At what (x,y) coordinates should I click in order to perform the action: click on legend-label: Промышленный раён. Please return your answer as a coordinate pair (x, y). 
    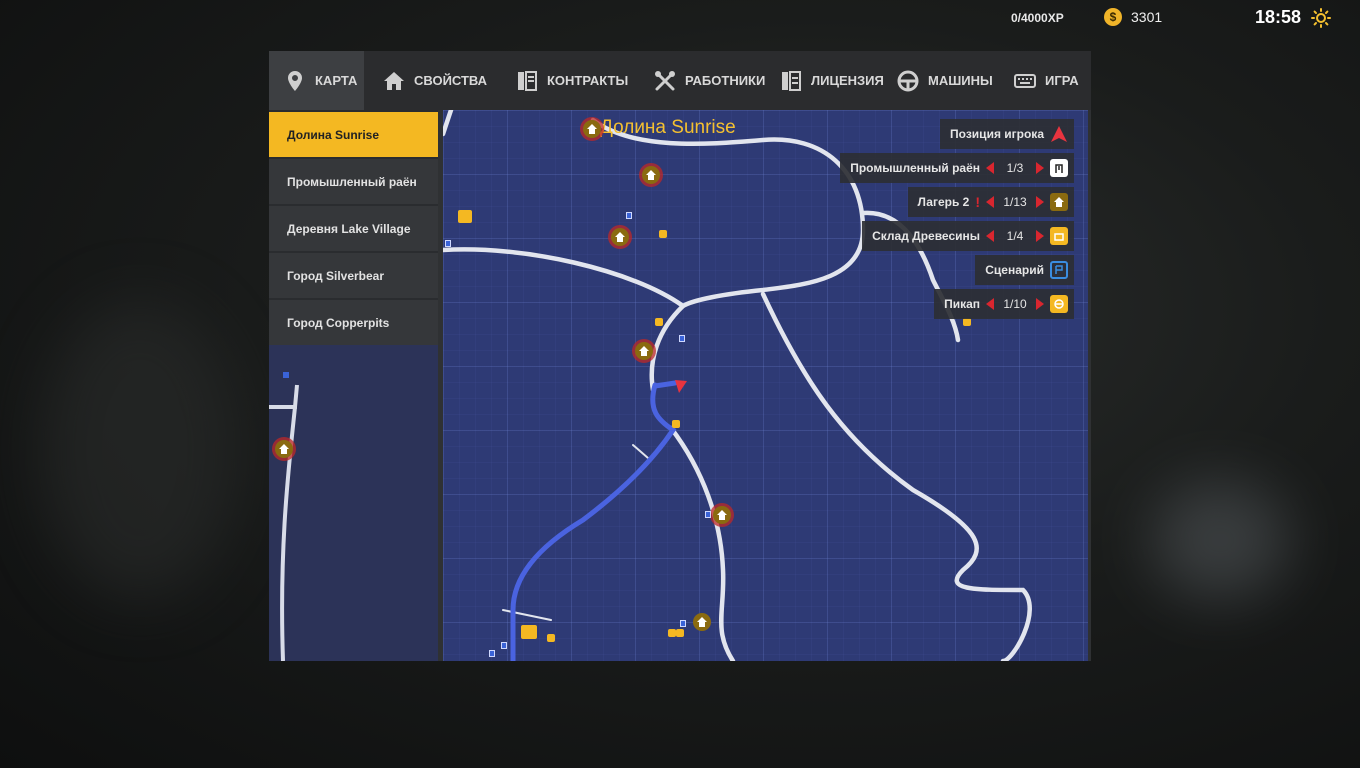
    Looking at the image, I should click on (915, 168).